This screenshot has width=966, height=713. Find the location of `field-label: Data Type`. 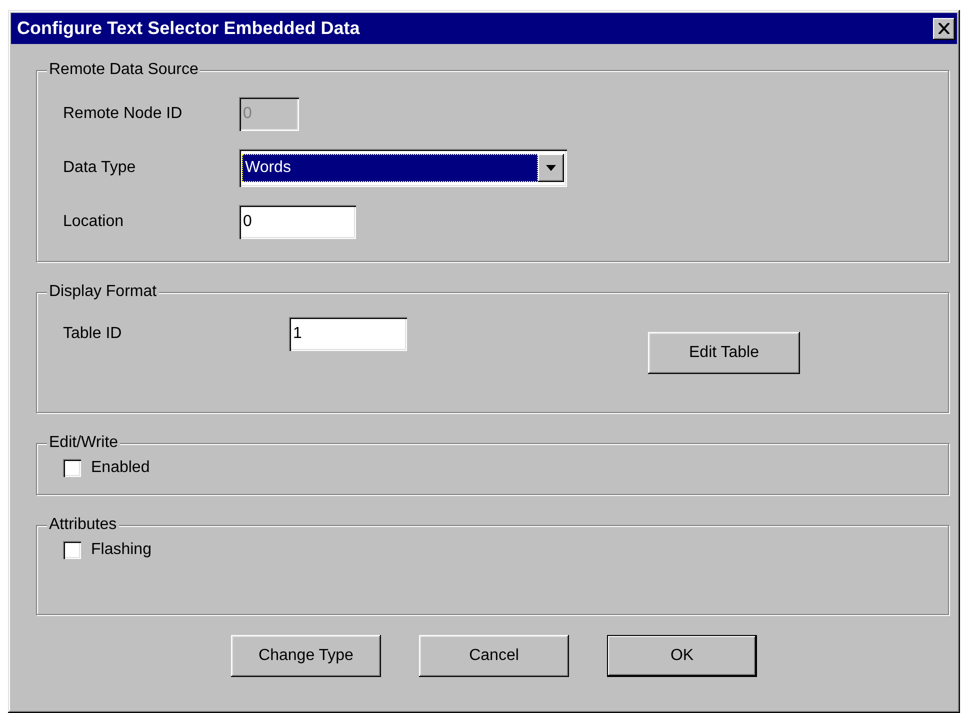

field-label: Data Type is located at coordinates (100, 168).